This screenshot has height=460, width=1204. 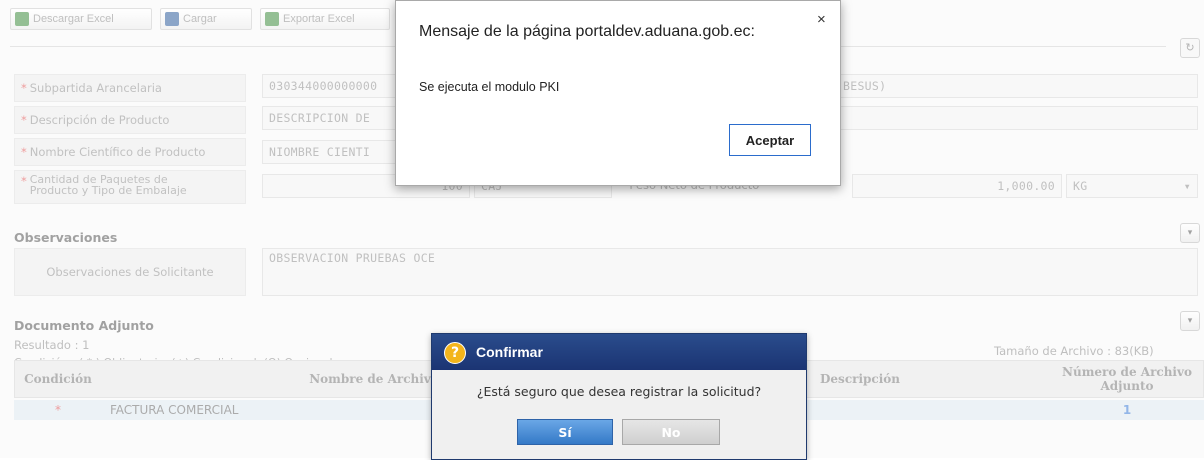 I want to click on row-condicion: *, so click(x=58, y=410).